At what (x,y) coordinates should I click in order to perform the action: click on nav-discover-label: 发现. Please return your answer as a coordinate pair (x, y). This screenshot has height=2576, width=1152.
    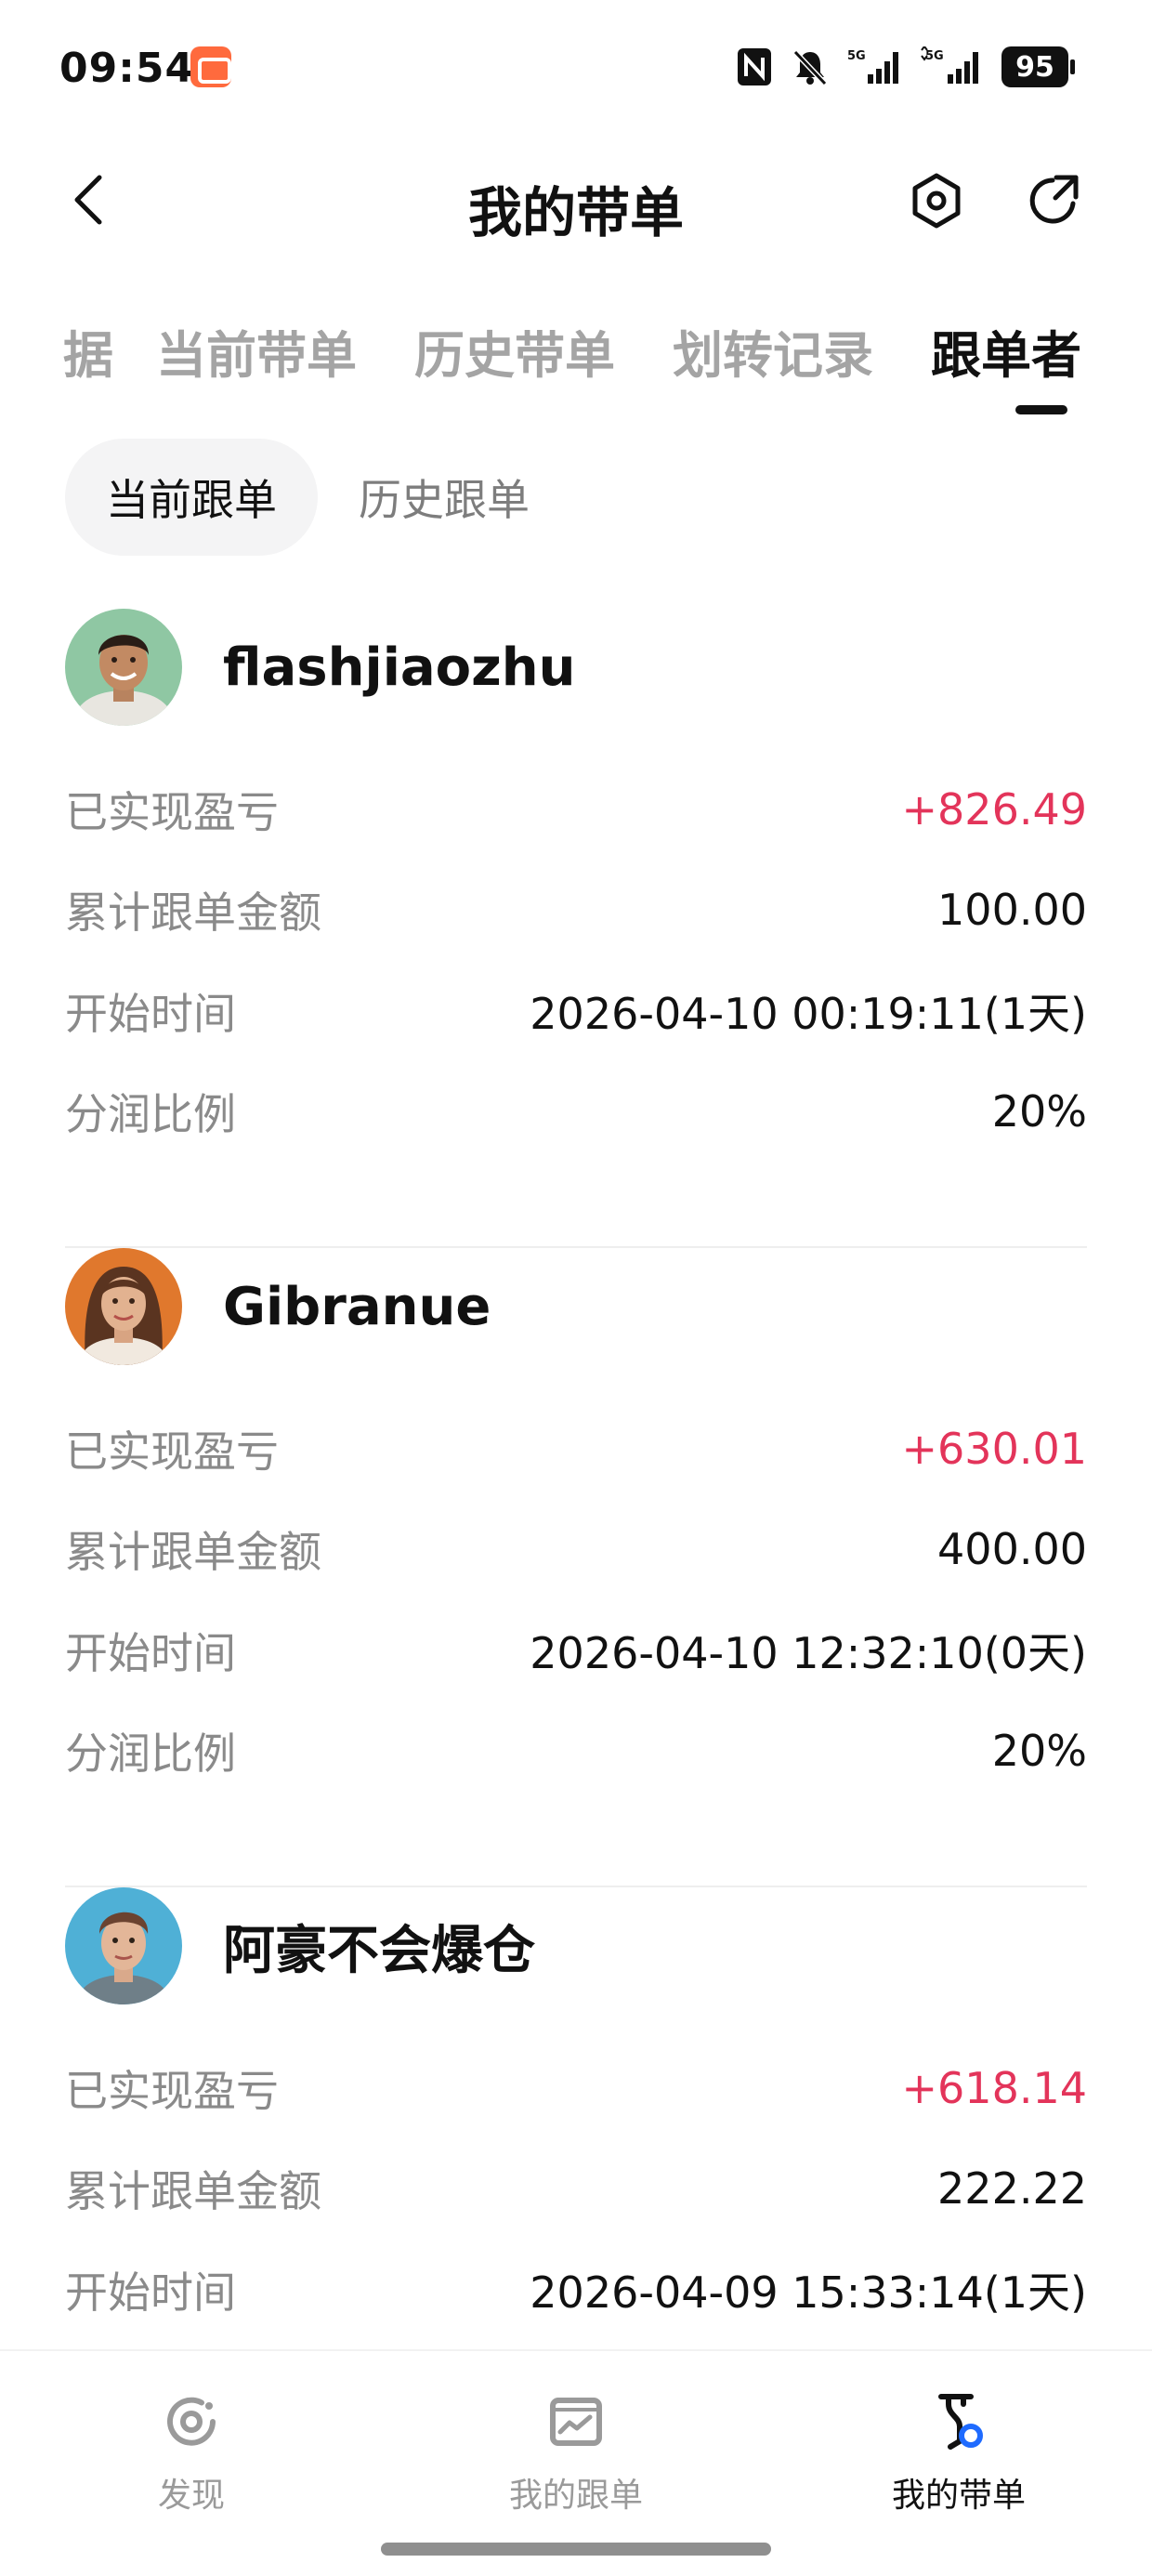
    Looking at the image, I should click on (191, 2496).